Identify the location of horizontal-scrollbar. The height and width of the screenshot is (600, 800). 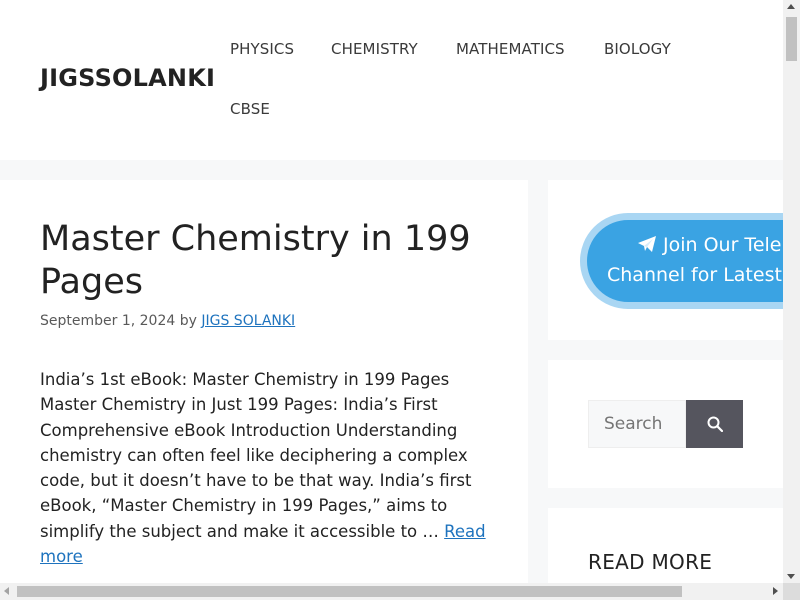
(391, 591).